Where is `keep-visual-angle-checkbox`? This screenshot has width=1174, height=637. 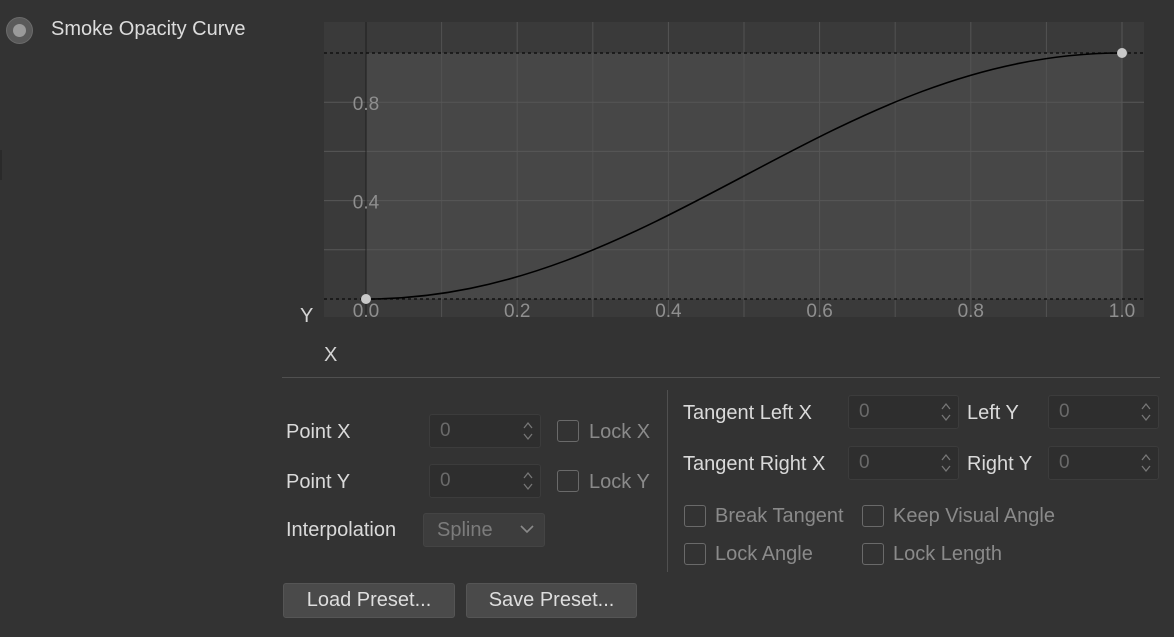
keep-visual-angle-checkbox is located at coordinates (873, 516).